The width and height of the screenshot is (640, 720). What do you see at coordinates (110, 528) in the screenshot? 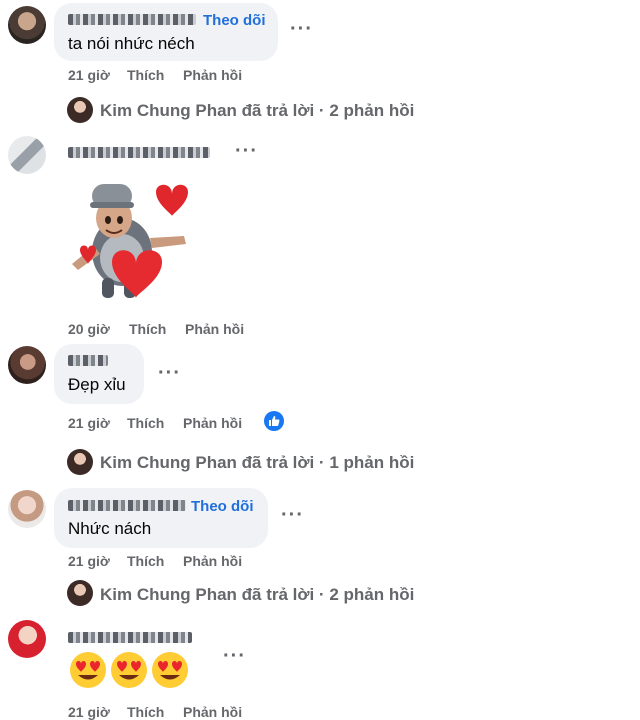
I see `comment-text: Nhức nách` at bounding box center [110, 528].